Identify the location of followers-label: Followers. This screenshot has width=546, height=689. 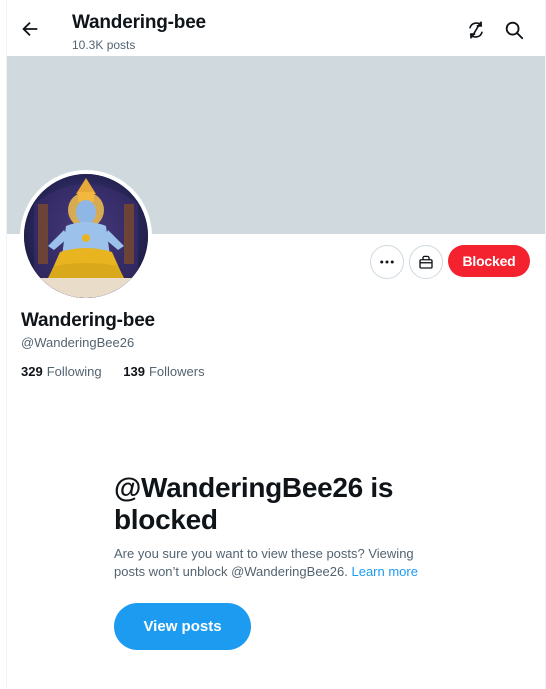
(176, 371).